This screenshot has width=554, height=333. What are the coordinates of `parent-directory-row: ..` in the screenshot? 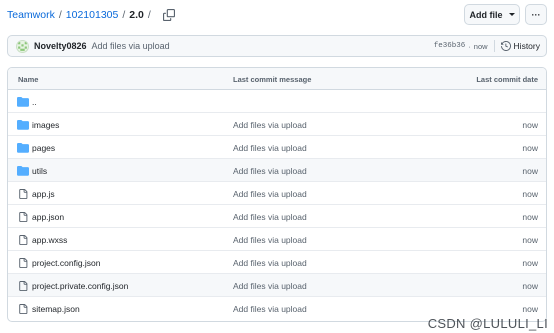 It's located at (277, 101).